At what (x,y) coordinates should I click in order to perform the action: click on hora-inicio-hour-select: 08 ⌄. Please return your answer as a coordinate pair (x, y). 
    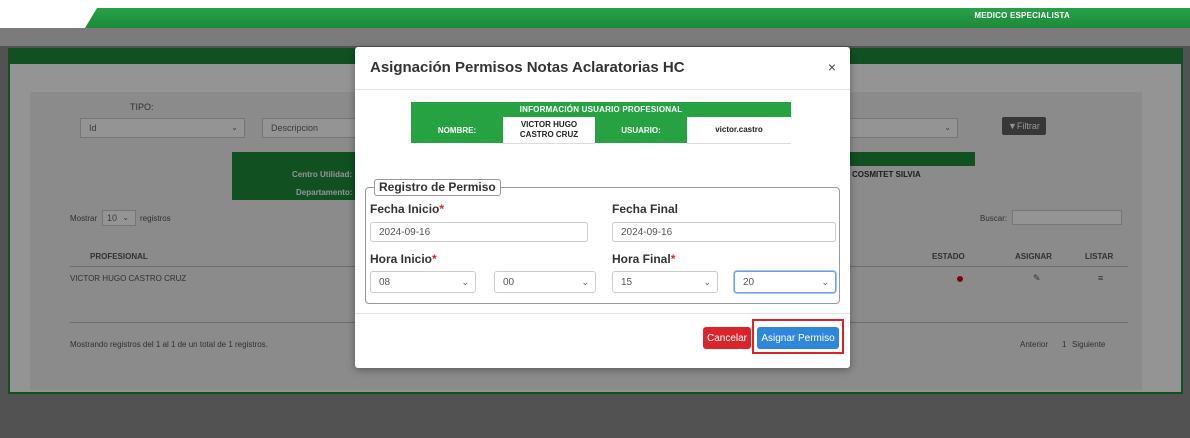
    Looking at the image, I should click on (423, 282).